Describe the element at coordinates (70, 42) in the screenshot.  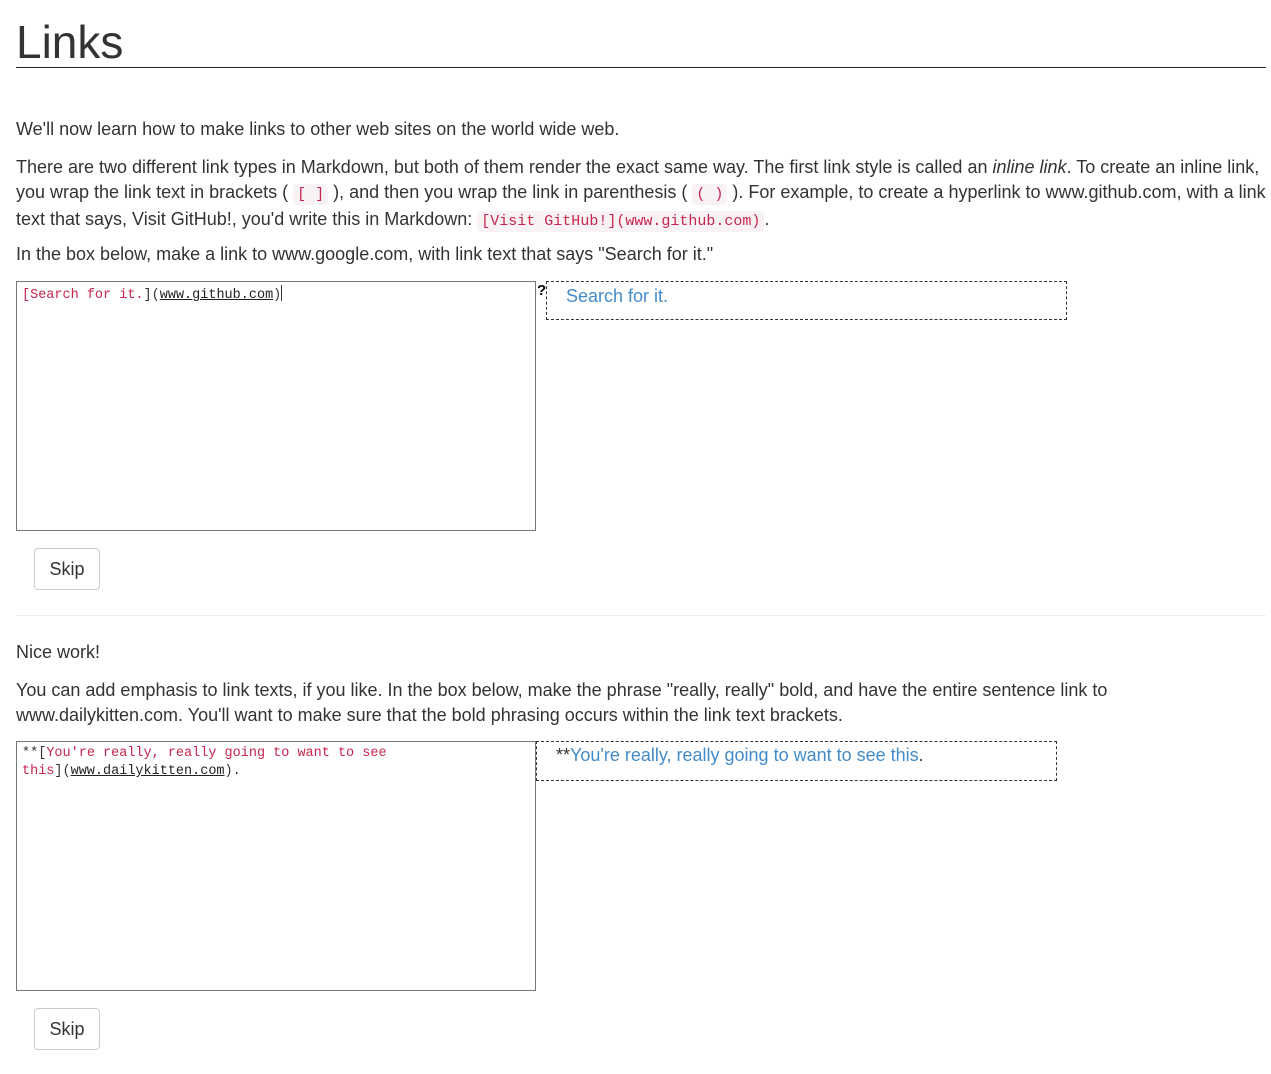
I see `page-title: Links` at that location.